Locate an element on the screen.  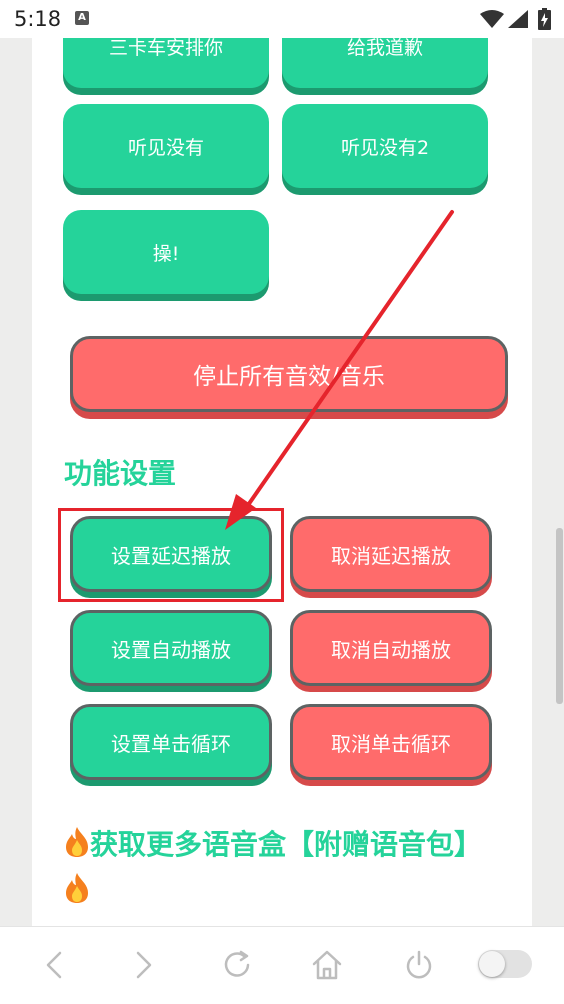
button-label: 设置自动播放 is located at coordinates (171, 649).